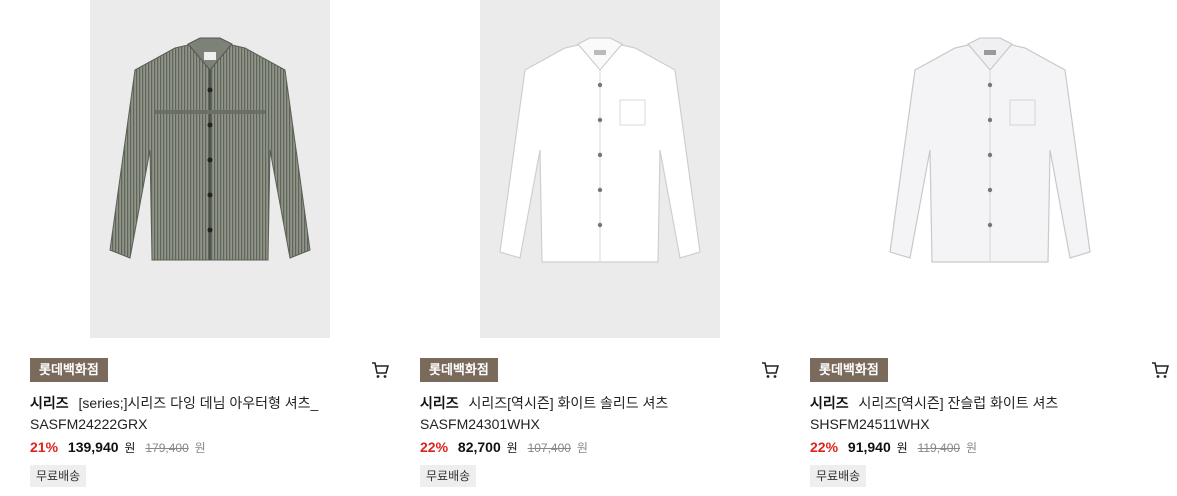  Describe the element at coordinates (990, 150) in the screenshot. I see `white-slub-shirt-icon` at that location.